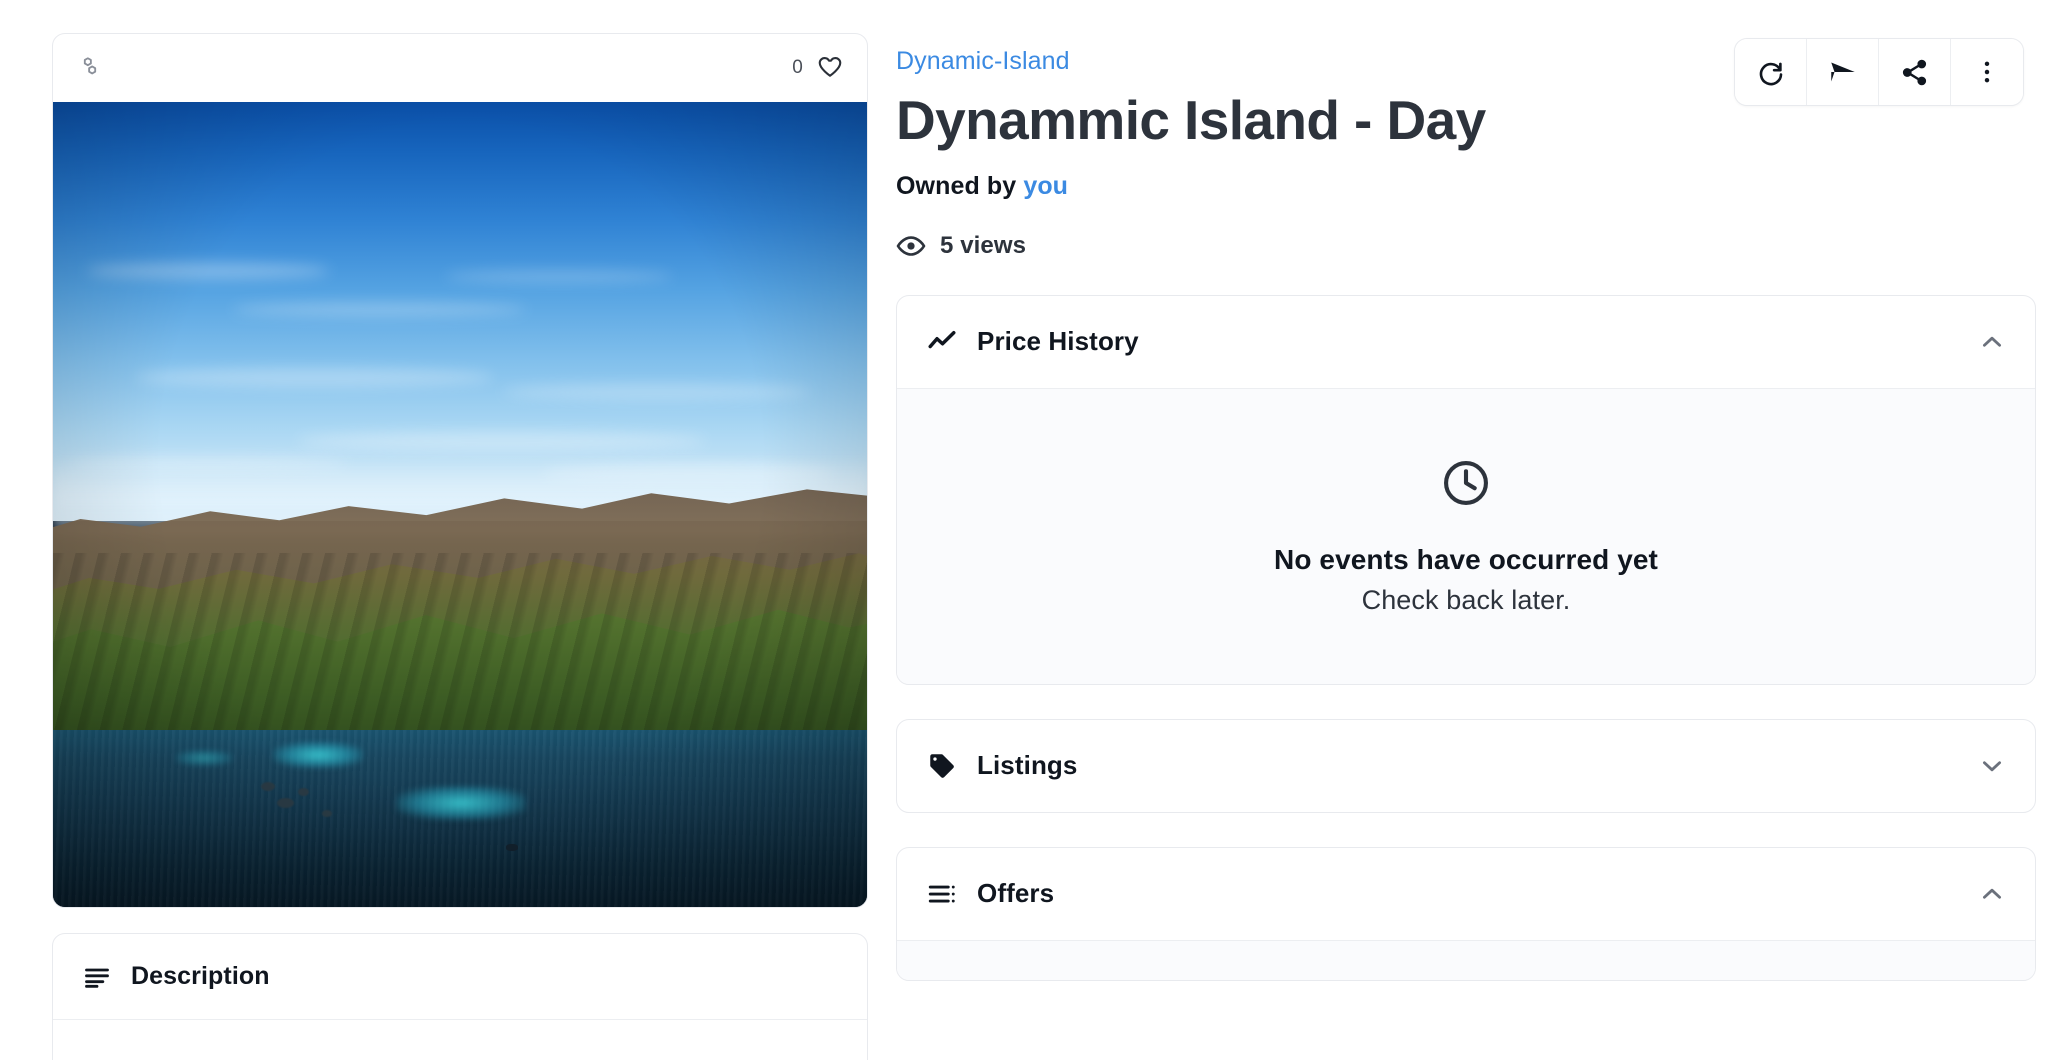 The height and width of the screenshot is (1060, 2048). I want to click on offers-panel: Offers, so click(1466, 913).